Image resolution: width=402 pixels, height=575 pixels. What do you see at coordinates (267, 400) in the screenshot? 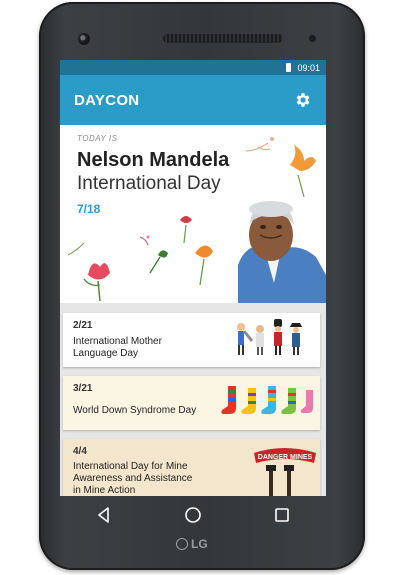
I see `socks-icon` at bounding box center [267, 400].